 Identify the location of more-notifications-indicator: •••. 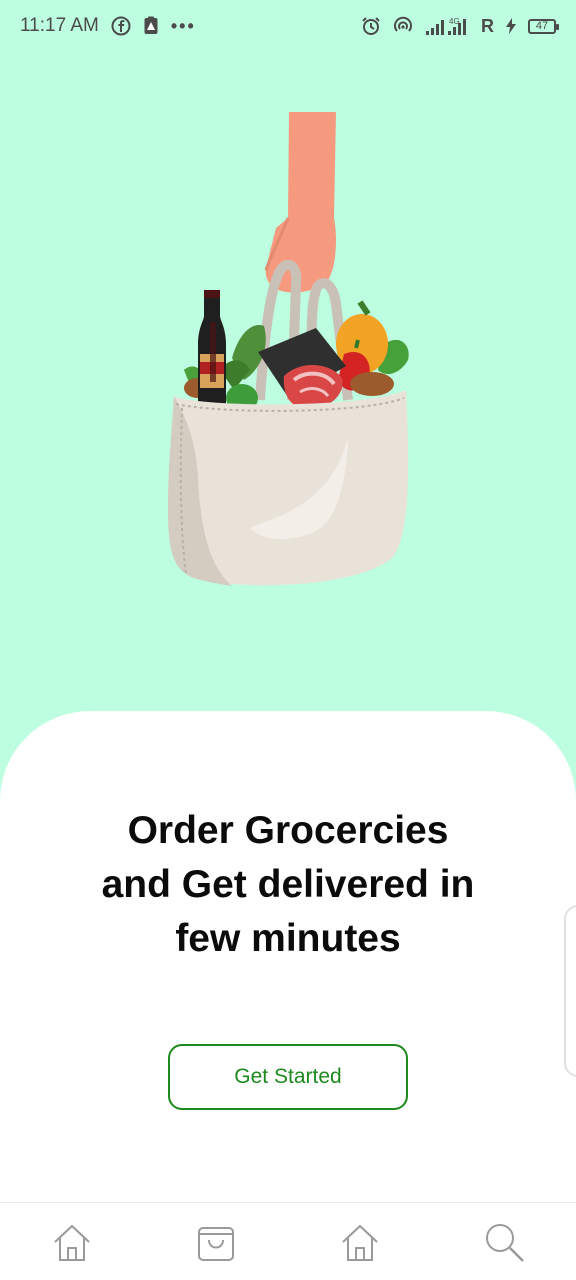
(183, 25).